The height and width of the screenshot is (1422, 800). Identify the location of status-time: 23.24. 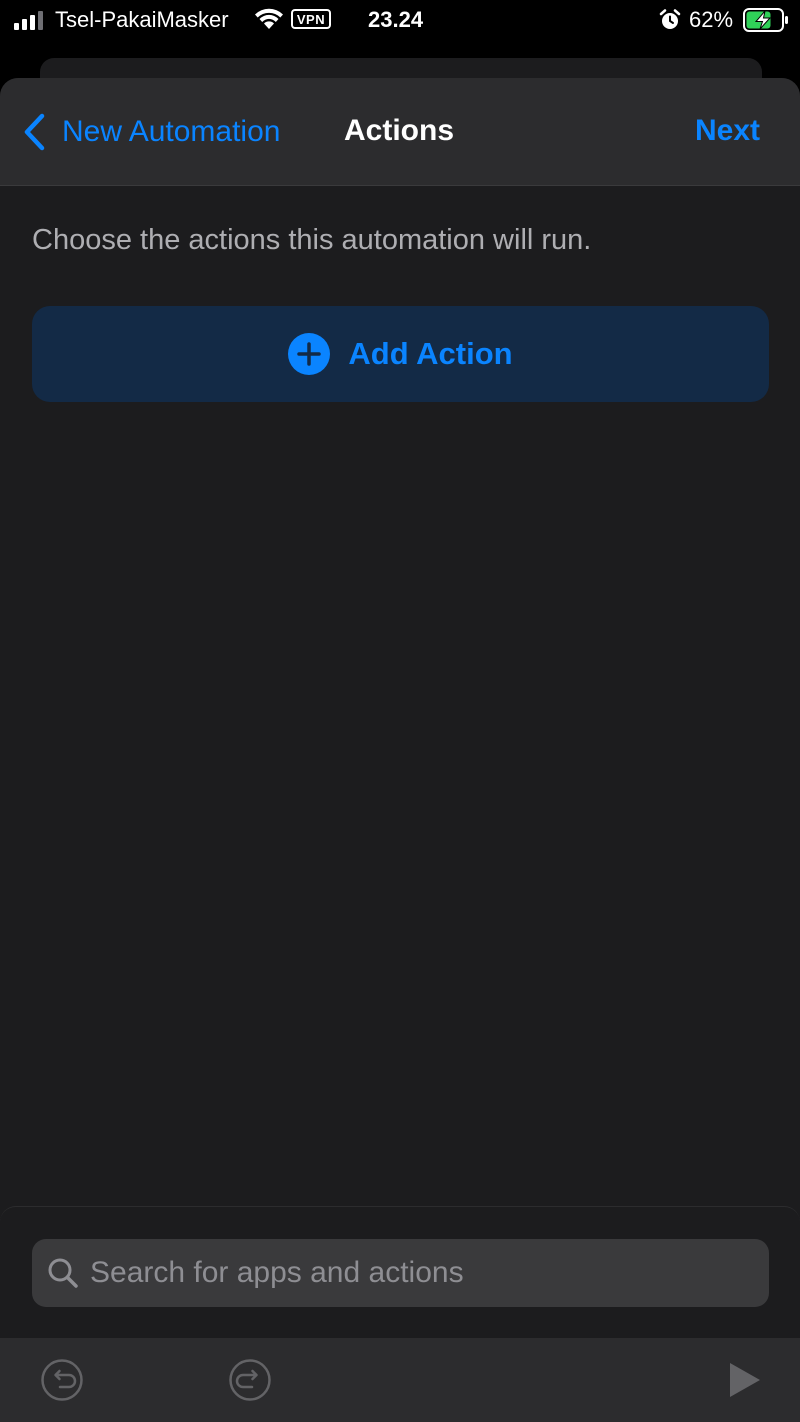
(396, 19).